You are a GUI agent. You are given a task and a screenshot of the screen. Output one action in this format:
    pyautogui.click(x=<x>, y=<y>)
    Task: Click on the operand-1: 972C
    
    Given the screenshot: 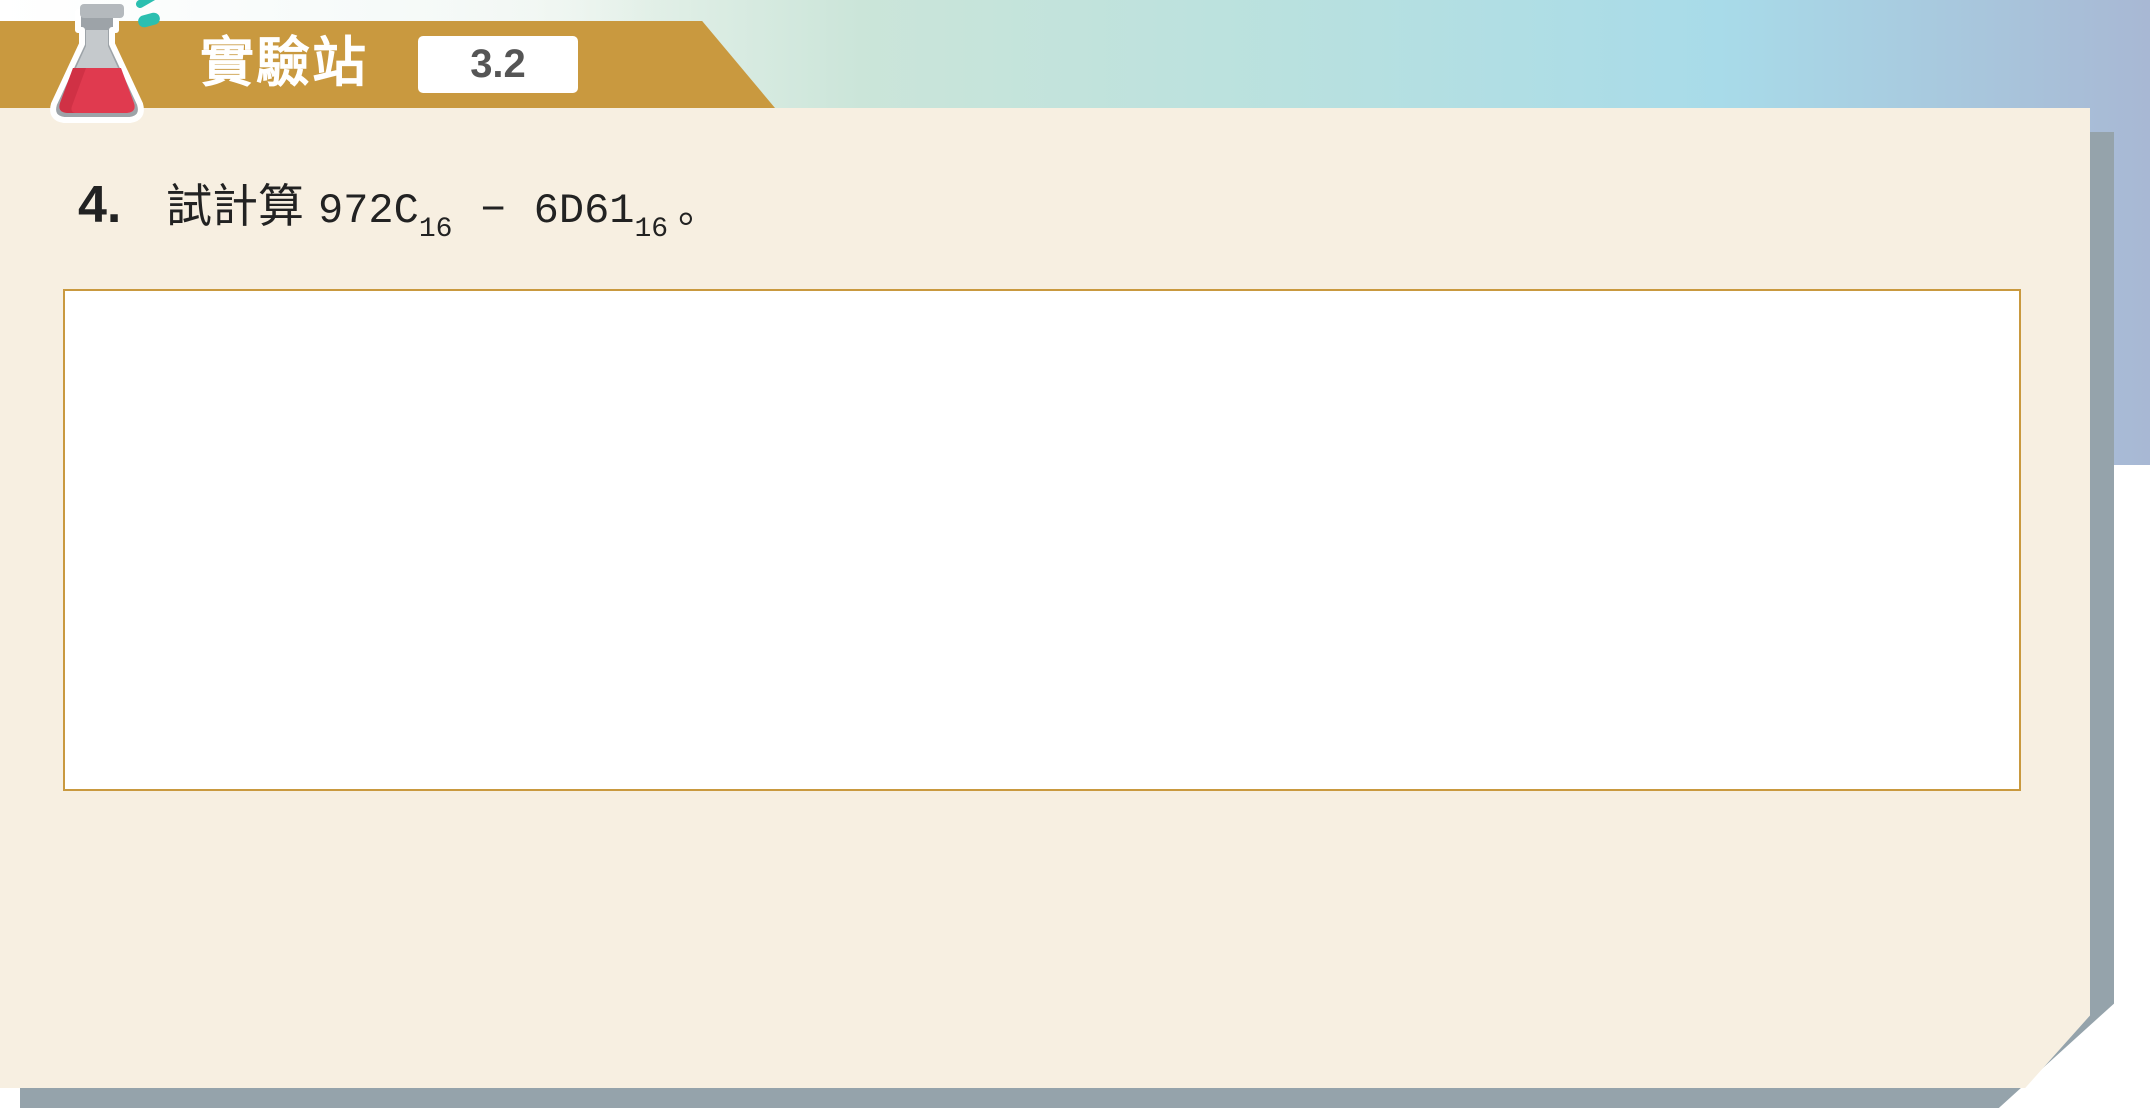 What is the action you would take?
    pyautogui.click(x=368, y=211)
    